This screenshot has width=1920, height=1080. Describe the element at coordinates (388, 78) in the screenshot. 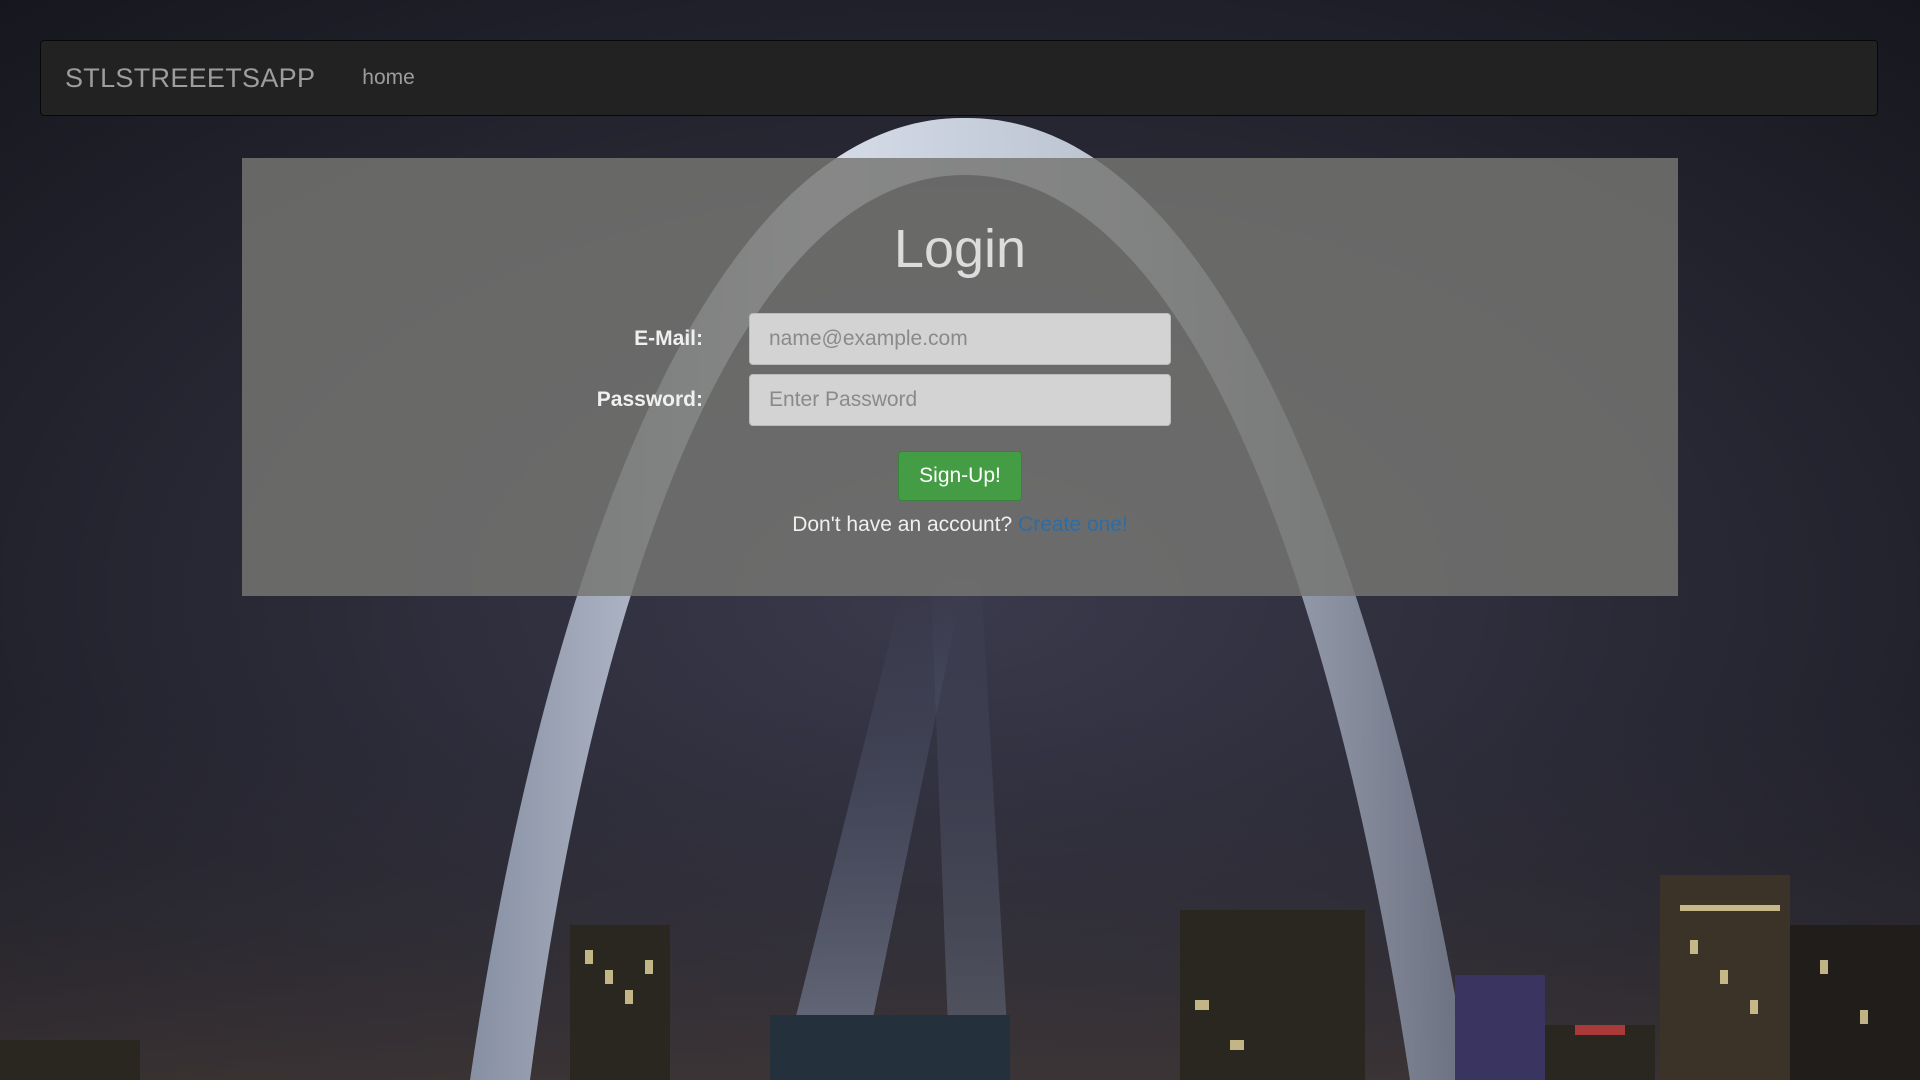

I see `nav-link-home: home` at that location.